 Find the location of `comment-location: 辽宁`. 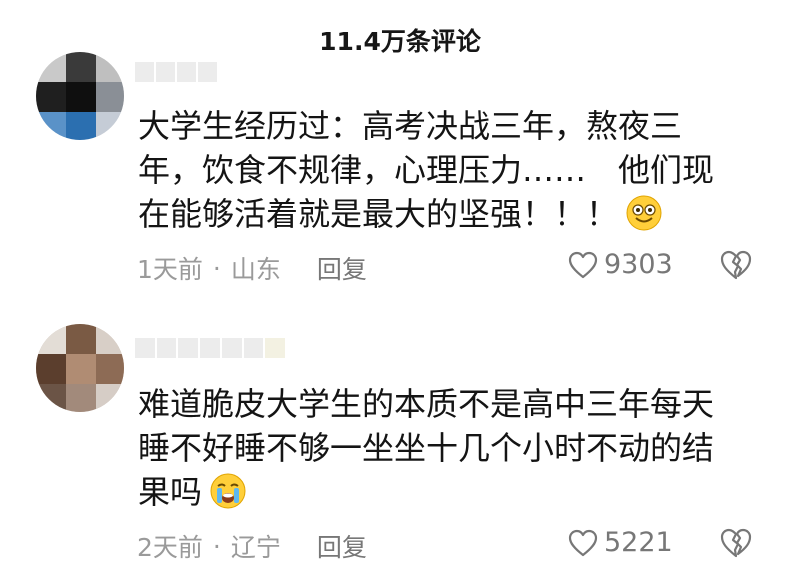

comment-location: 辽宁 is located at coordinates (255, 547).